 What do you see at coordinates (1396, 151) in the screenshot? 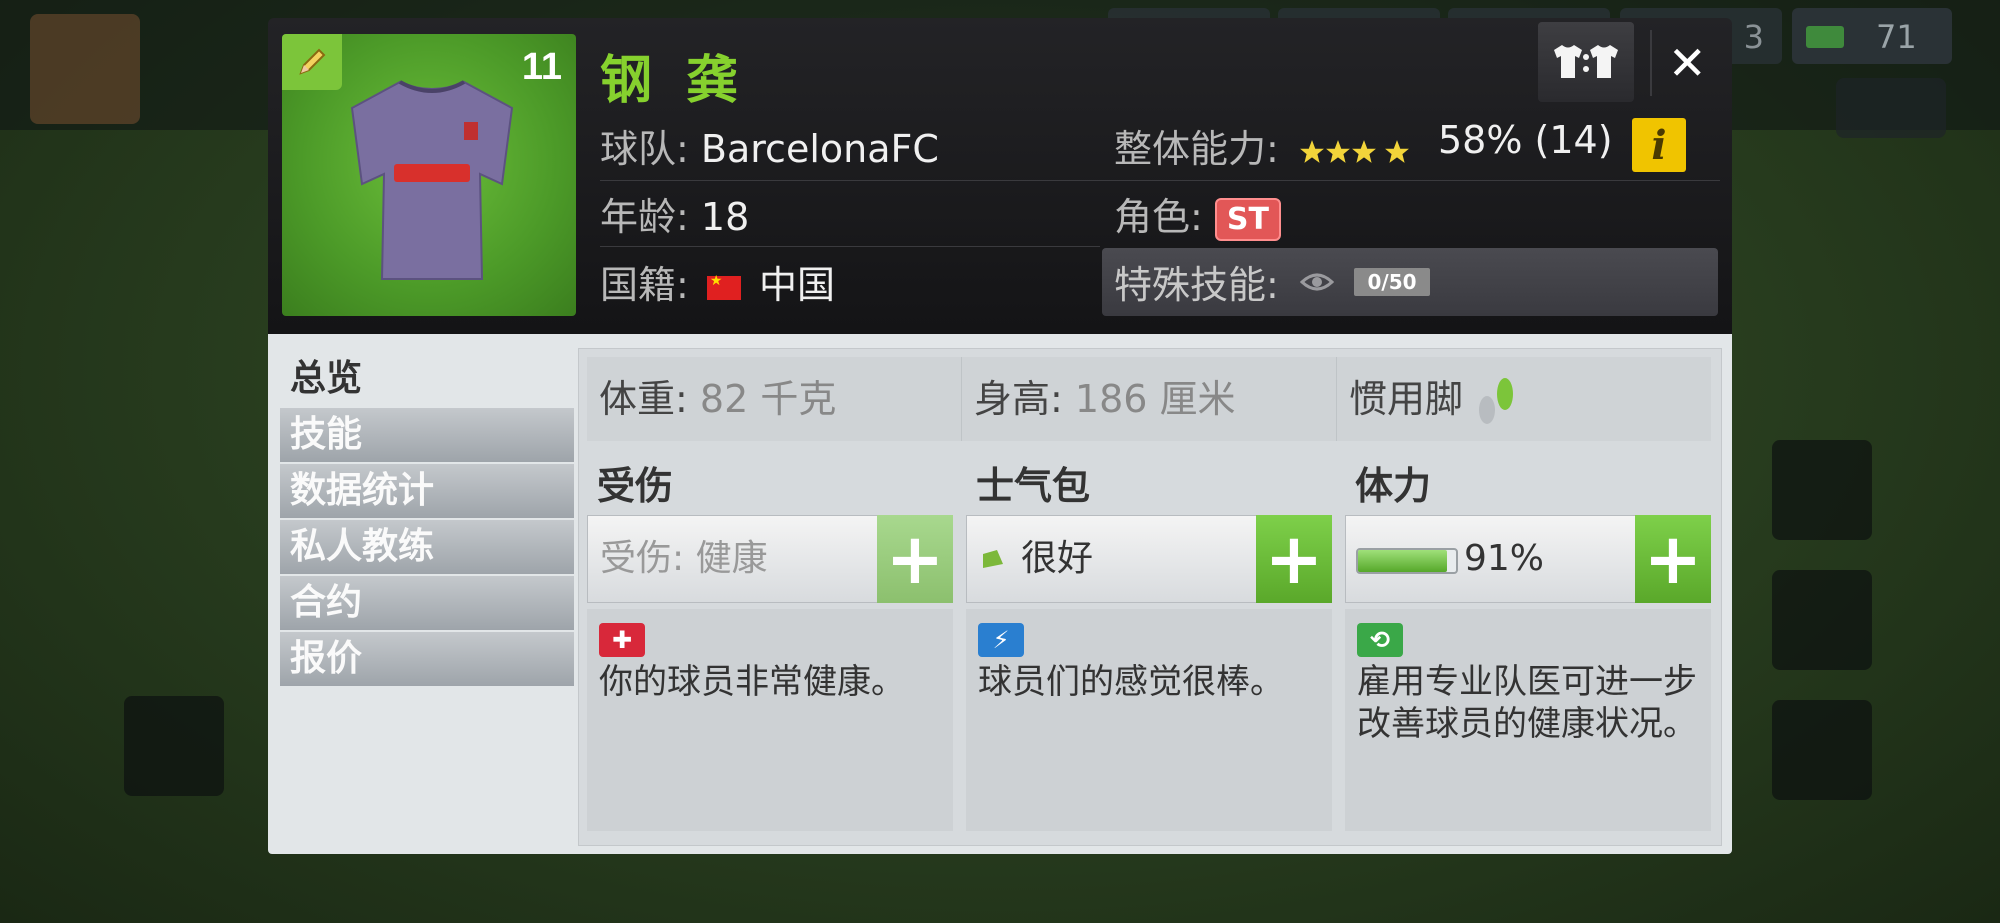
I see `half-star-icon` at bounding box center [1396, 151].